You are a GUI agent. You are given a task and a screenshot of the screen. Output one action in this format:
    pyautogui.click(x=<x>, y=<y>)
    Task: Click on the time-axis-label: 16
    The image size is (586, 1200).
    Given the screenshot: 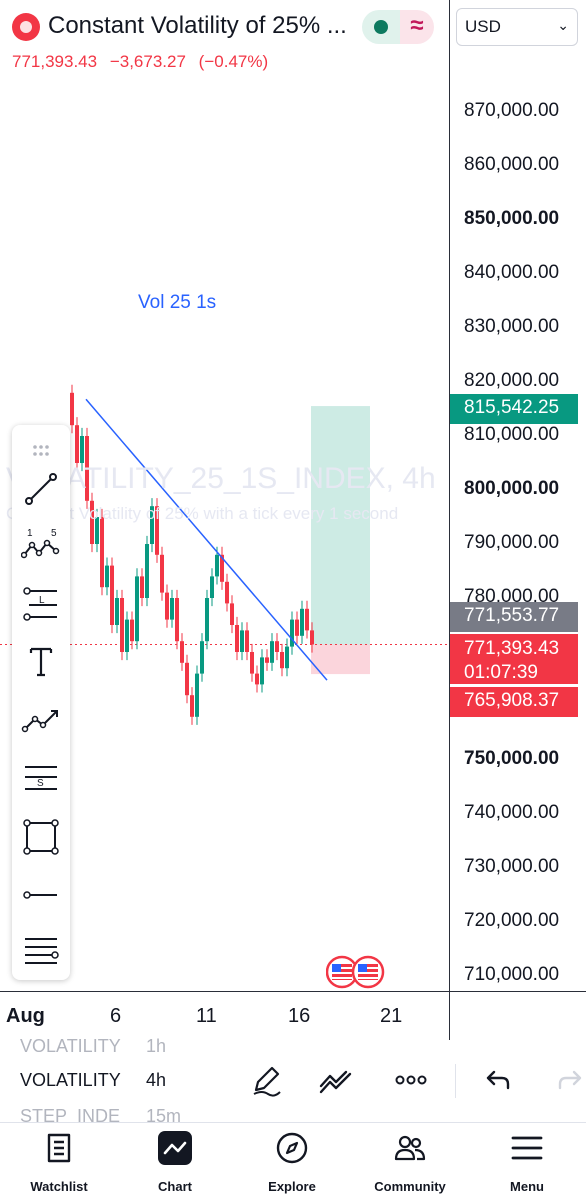 What is the action you would take?
    pyautogui.click(x=299, y=1016)
    